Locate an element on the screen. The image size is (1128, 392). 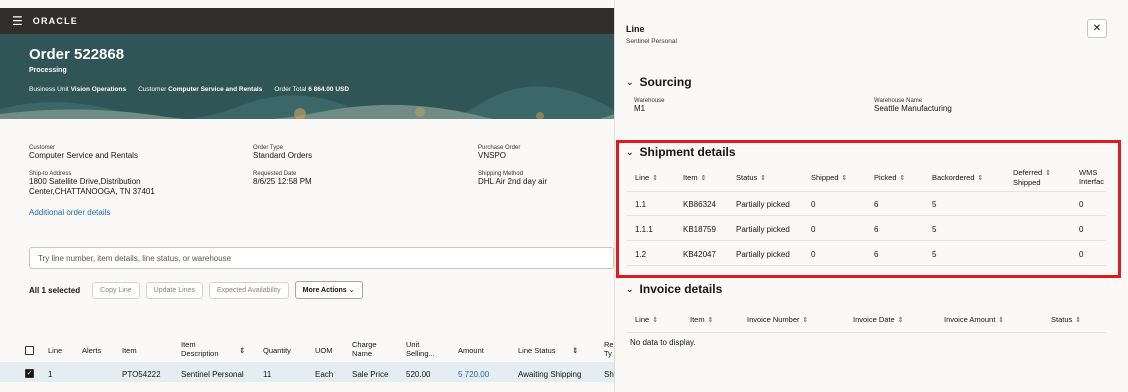
more-actions-button: More Actions ⌄ is located at coordinates (328, 290).